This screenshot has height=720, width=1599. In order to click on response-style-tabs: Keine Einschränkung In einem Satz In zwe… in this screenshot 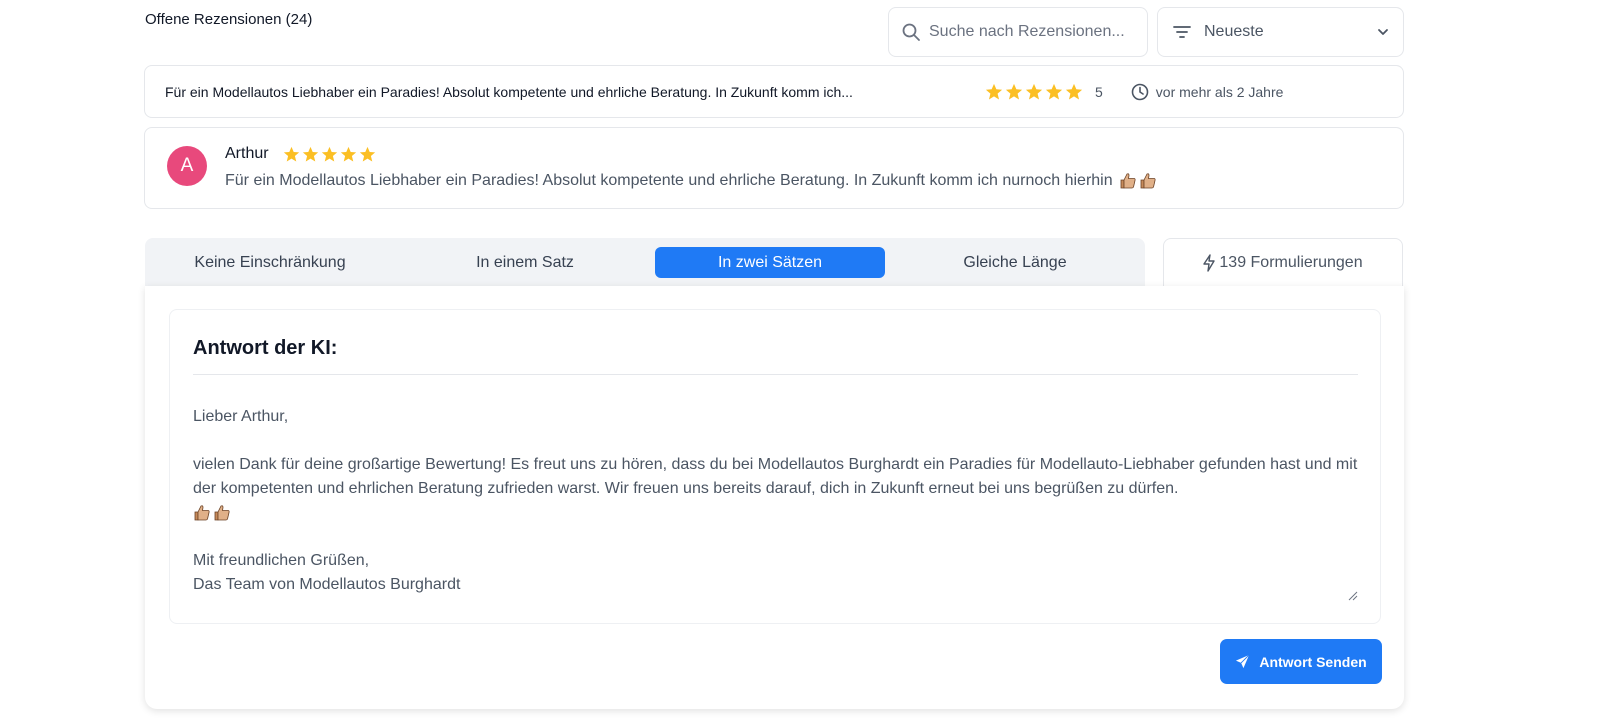, I will do `click(645, 262)`.